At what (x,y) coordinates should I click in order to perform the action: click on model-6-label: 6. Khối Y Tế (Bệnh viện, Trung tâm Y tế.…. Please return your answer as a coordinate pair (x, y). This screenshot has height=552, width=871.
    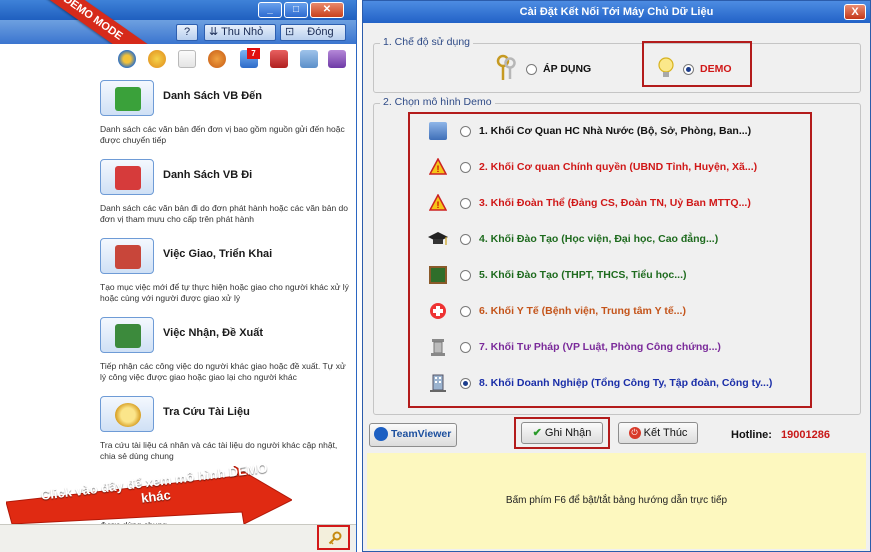
    Looking at the image, I should click on (582, 311).